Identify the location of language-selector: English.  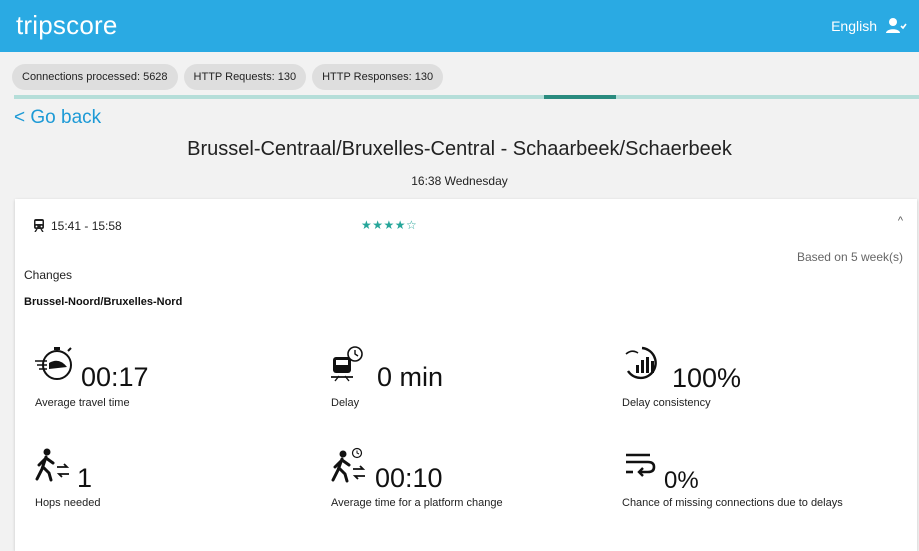
(854, 26).